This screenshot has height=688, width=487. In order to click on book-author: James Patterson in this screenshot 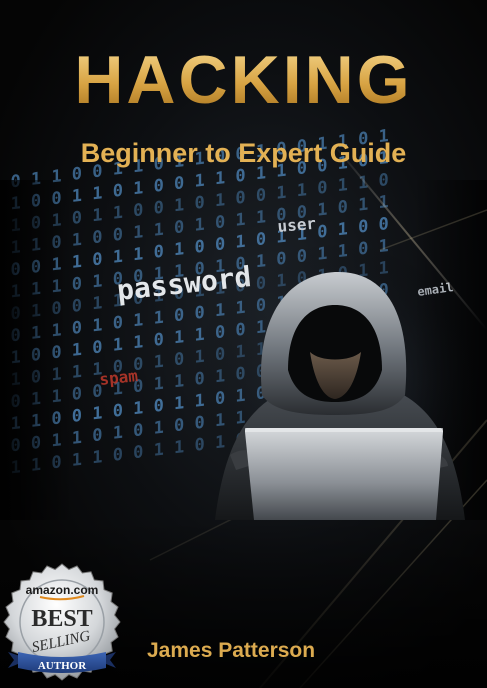, I will do `click(231, 650)`.